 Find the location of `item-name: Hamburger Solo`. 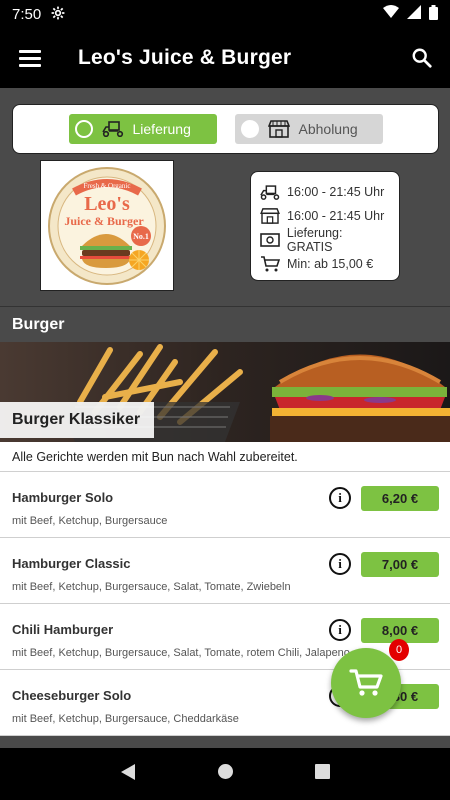

item-name: Hamburger Solo is located at coordinates (63, 497).